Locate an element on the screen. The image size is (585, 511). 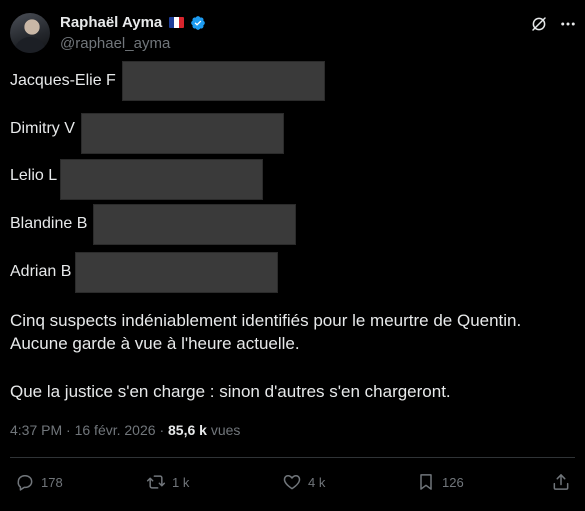
more-options-button is located at coordinates (568, 24).